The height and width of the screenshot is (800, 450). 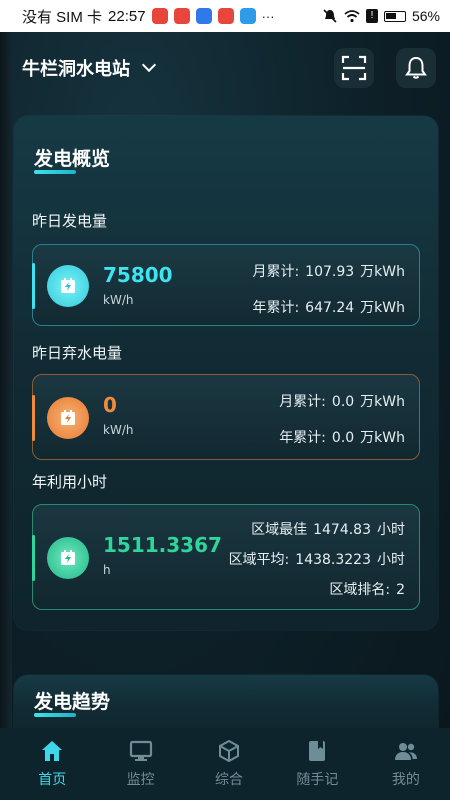 I want to click on tab-label: 监控, so click(x=140, y=780).